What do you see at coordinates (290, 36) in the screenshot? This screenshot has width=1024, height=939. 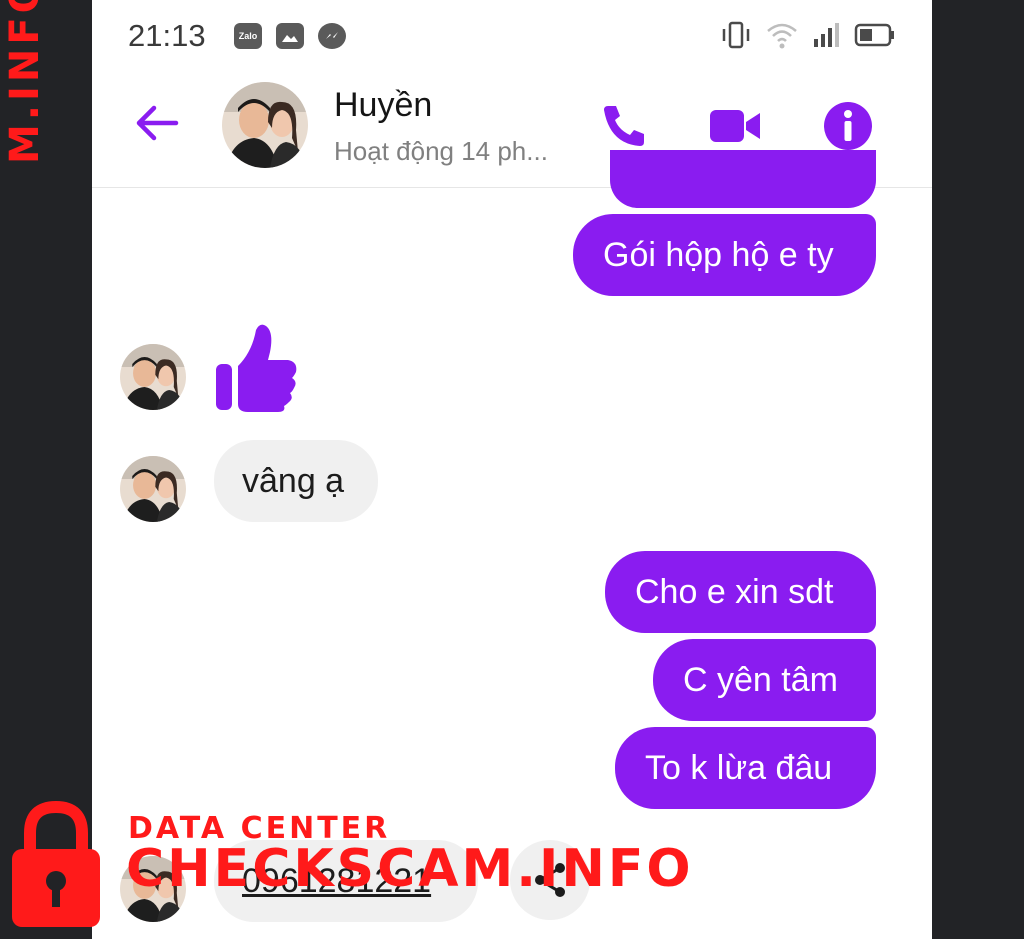 I see `gallery-icon` at bounding box center [290, 36].